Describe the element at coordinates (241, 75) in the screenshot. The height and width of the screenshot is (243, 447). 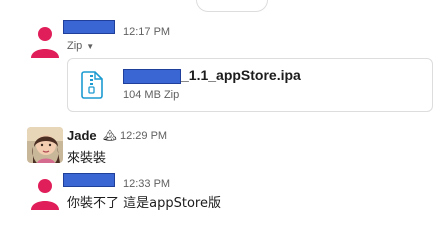
I see `file-name-suffix: _1.1_appStore.ipa` at that location.